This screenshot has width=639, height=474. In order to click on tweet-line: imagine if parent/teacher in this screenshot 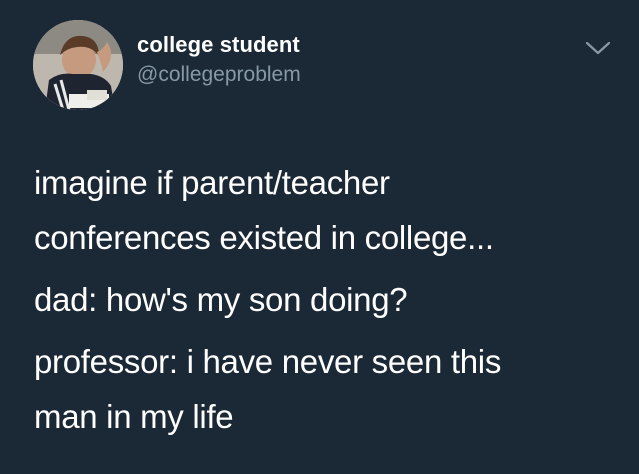, I will do `click(212, 182)`.